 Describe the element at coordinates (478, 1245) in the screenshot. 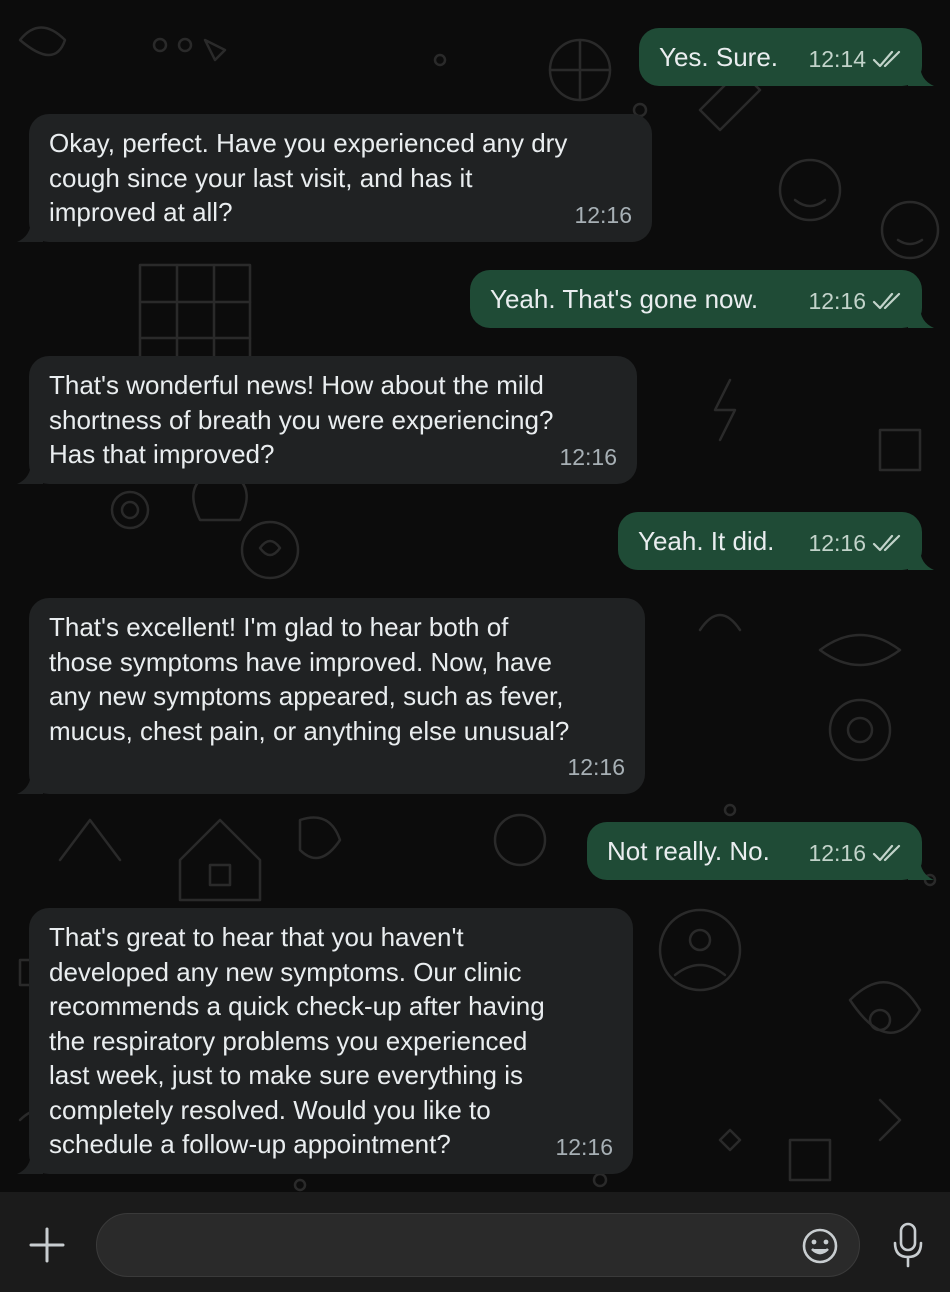

I see `message-input` at that location.